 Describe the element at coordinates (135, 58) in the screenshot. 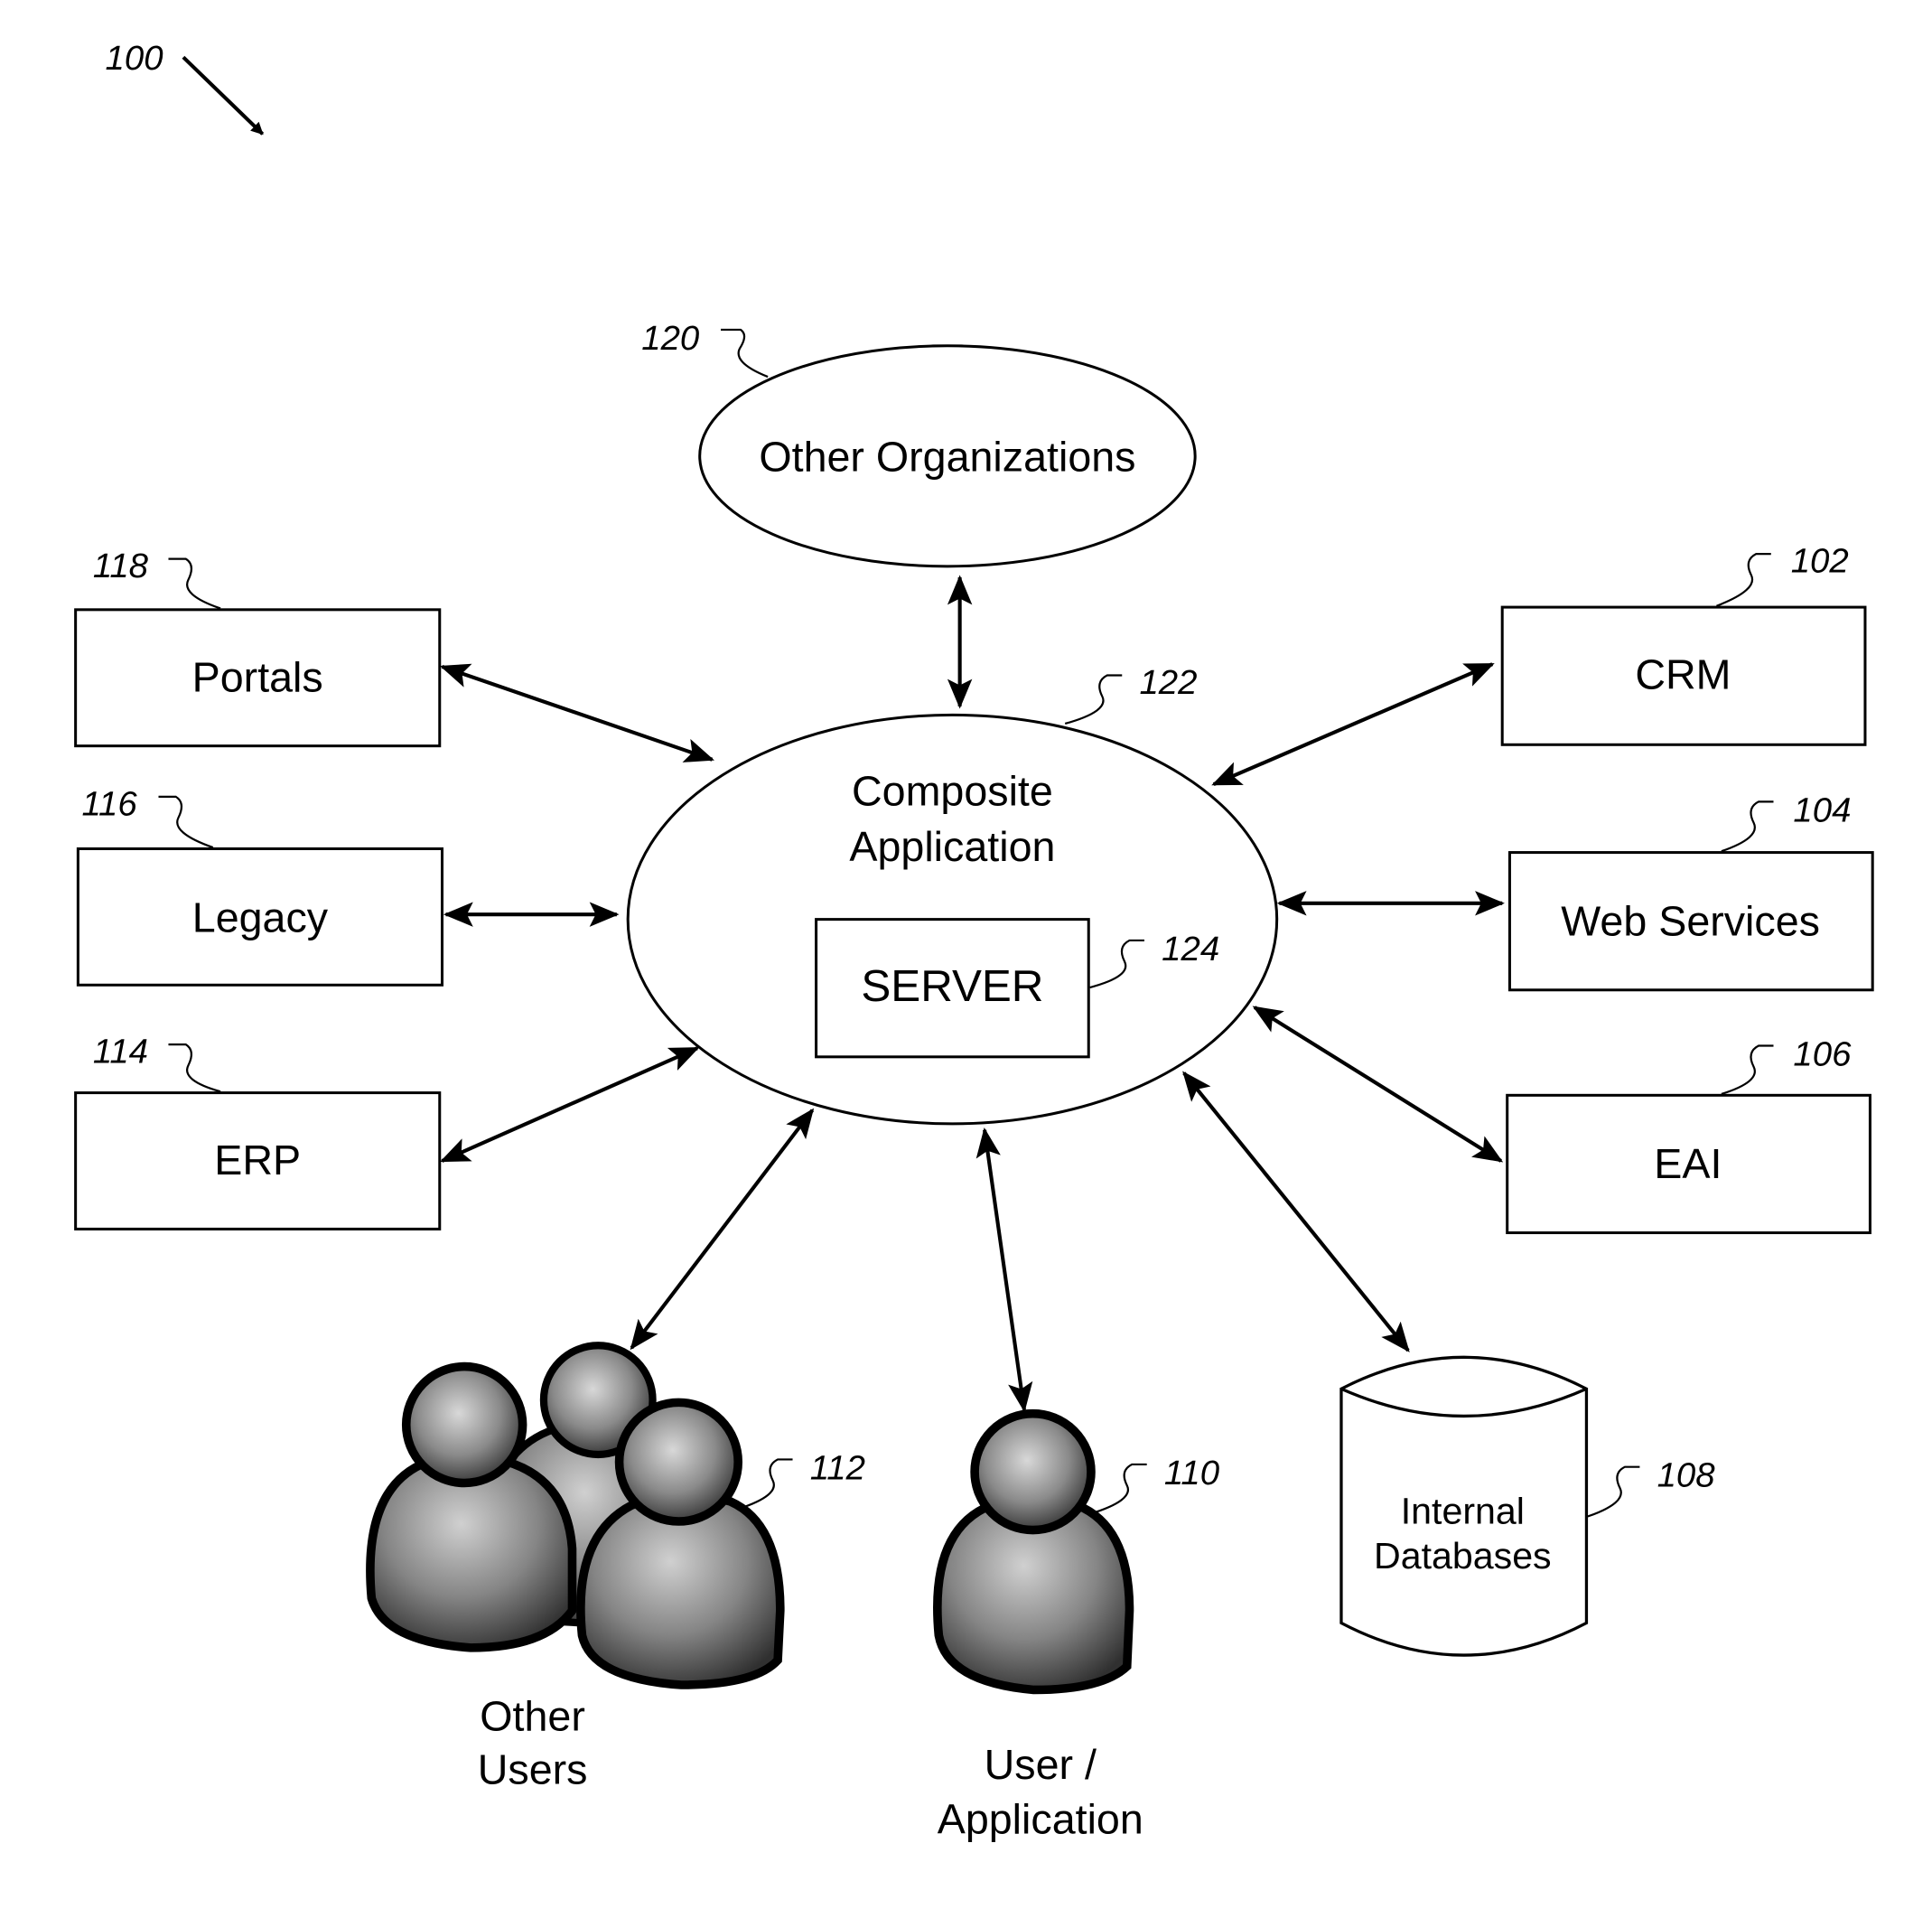

I see `figure-ref-label: 100` at that location.